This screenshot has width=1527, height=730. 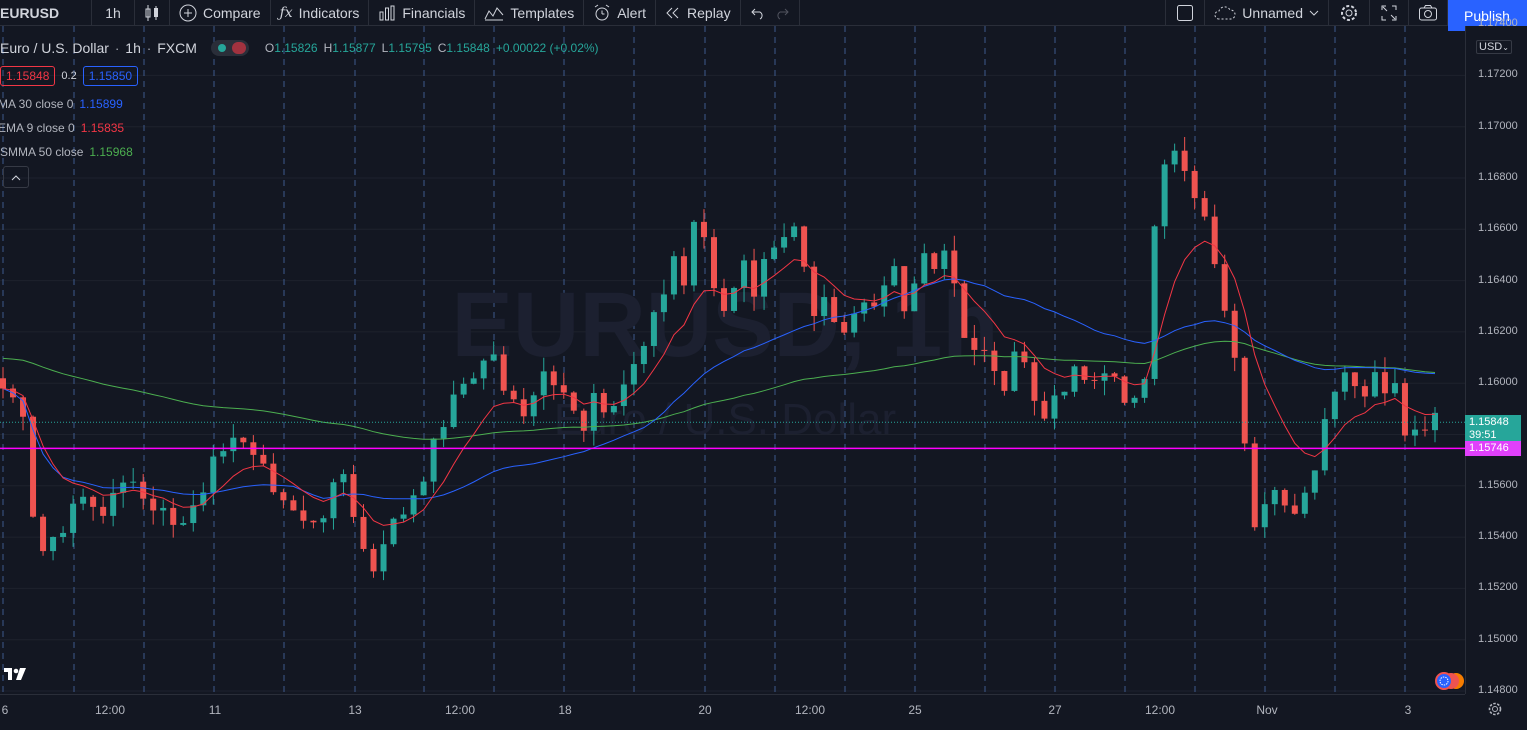 What do you see at coordinates (320, 12) in the screenshot?
I see `indicators-button: ƒx Indicators` at bounding box center [320, 12].